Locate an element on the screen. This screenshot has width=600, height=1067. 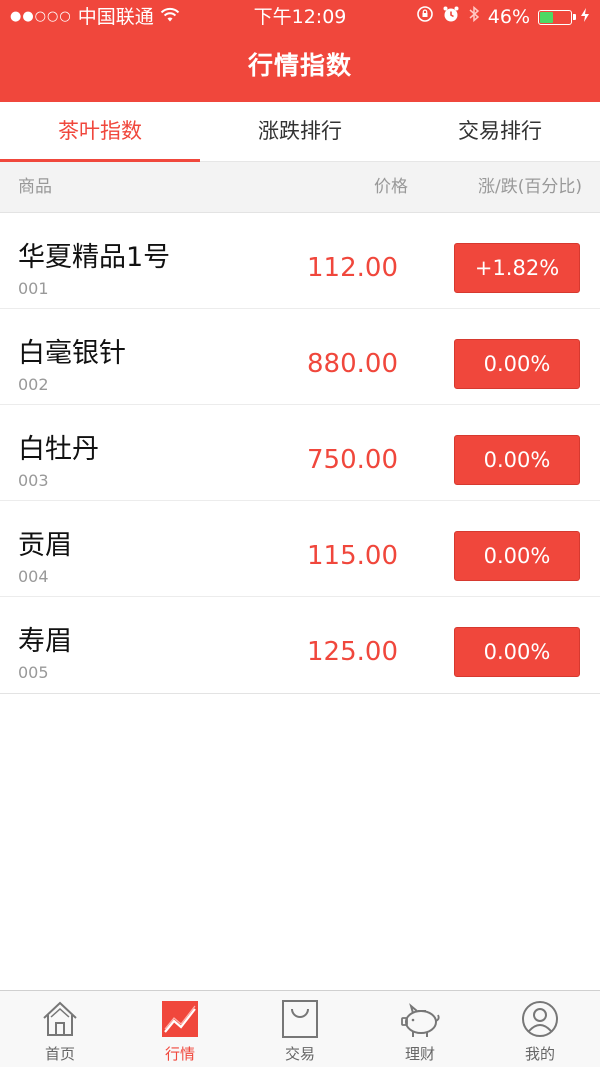
list-item: 白牡丹 003 750.00 0.00% is located at coordinates (300, 453).